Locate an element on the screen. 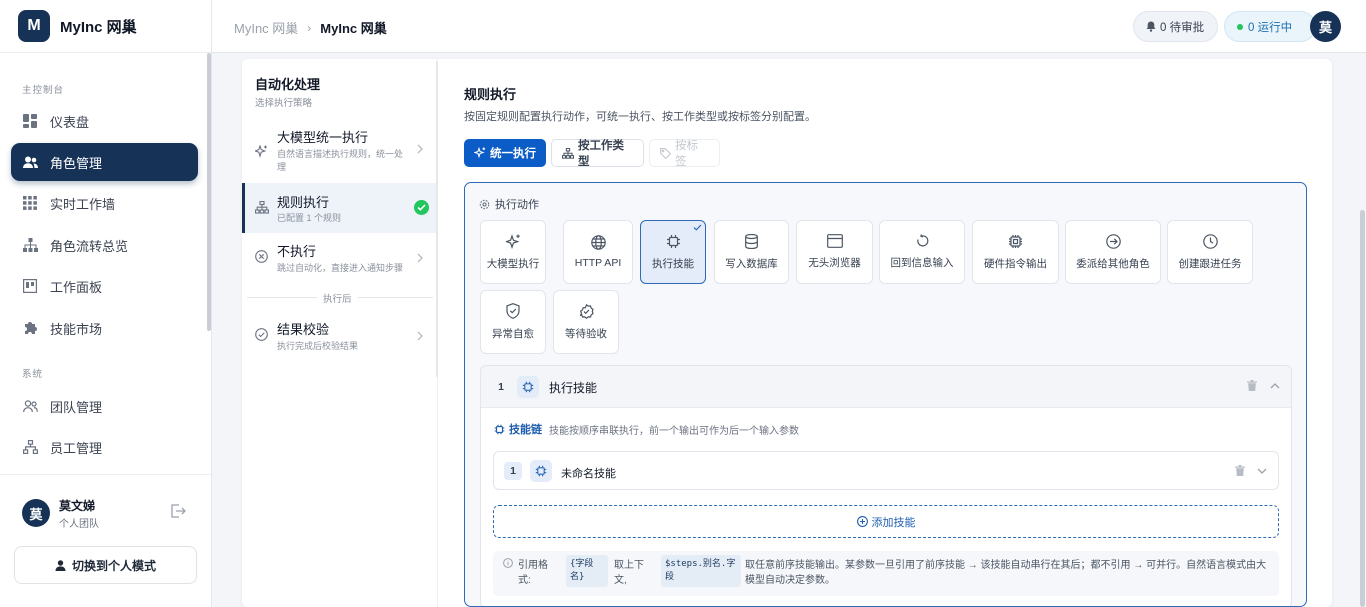  skill-chain-label: 技能链 技能按顺序串联执行，前一个输出可作为后一个输入参数 is located at coordinates (646, 429).